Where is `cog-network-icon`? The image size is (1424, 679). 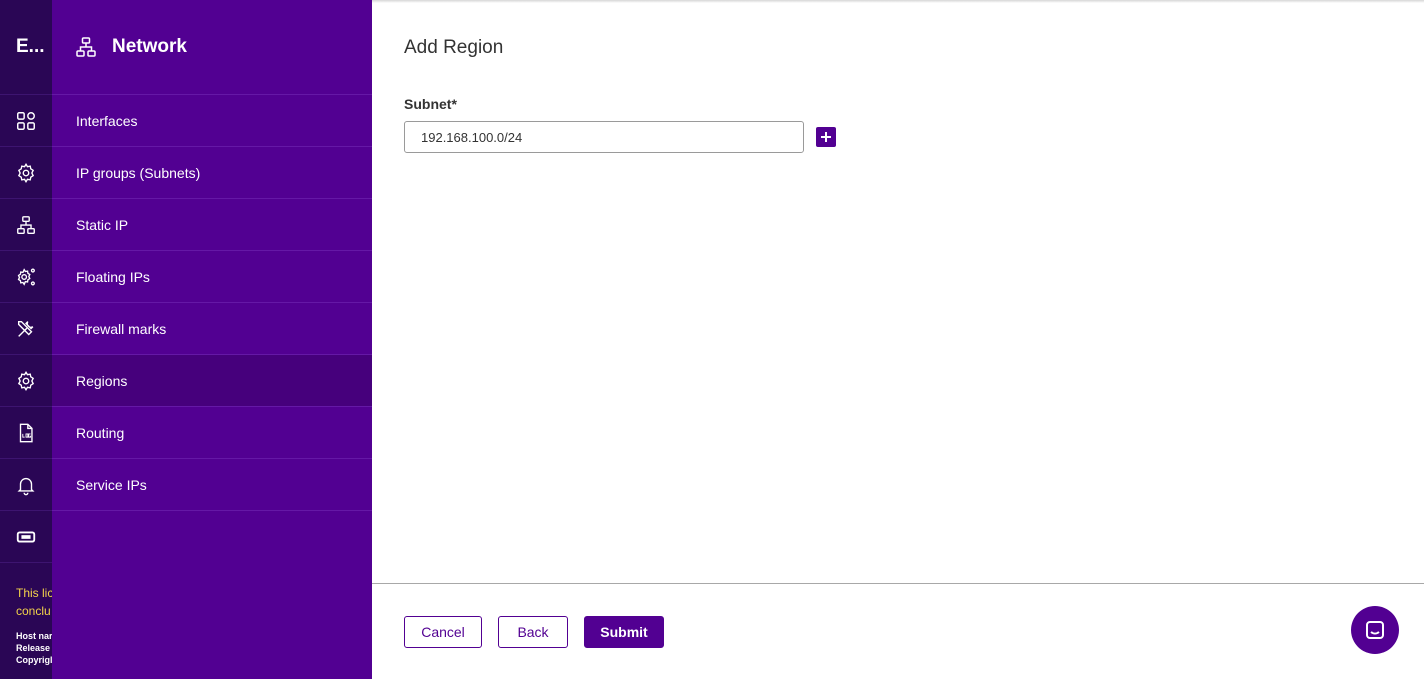 cog-network-icon is located at coordinates (26, 172).